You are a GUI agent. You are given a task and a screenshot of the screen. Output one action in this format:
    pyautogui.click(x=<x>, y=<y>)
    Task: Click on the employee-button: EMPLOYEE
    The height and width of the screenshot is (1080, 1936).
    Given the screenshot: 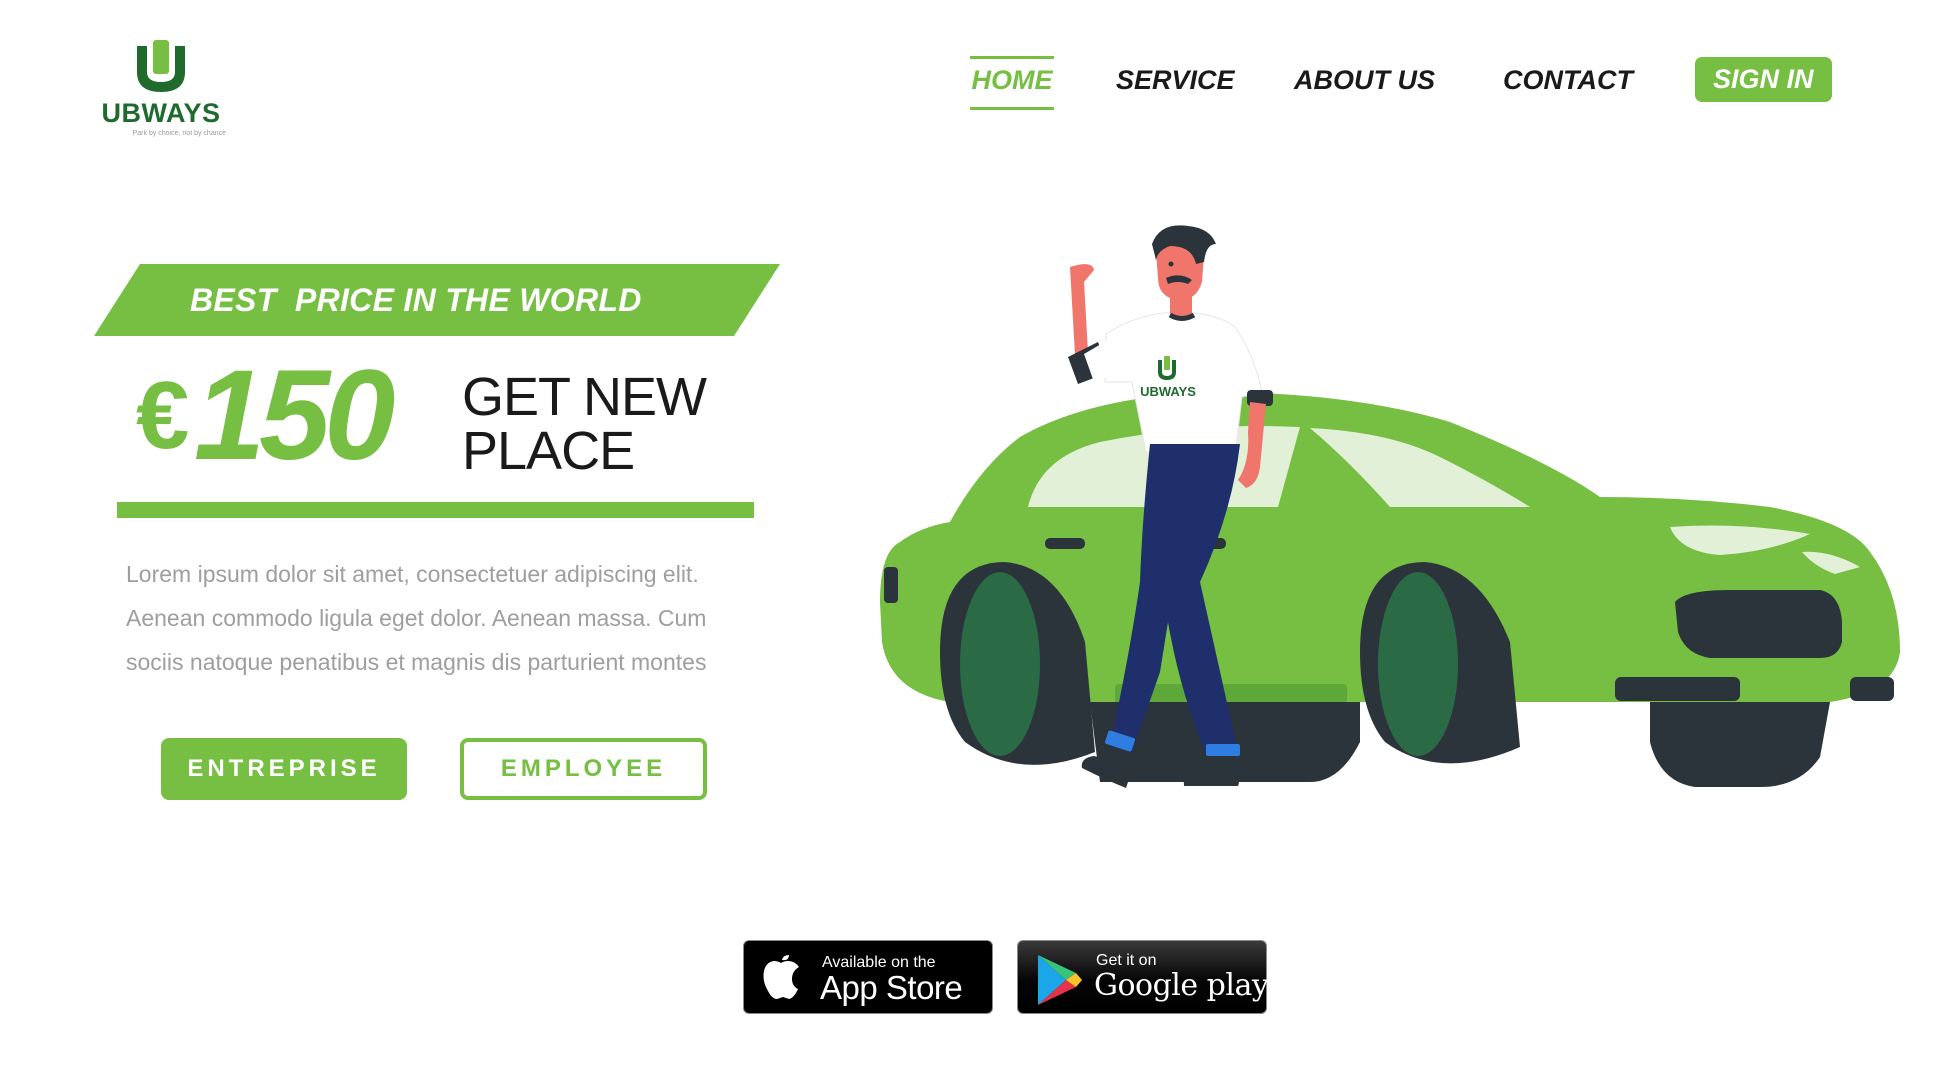 What is the action you would take?
    pyautogui.click(x=583, y=769)
    